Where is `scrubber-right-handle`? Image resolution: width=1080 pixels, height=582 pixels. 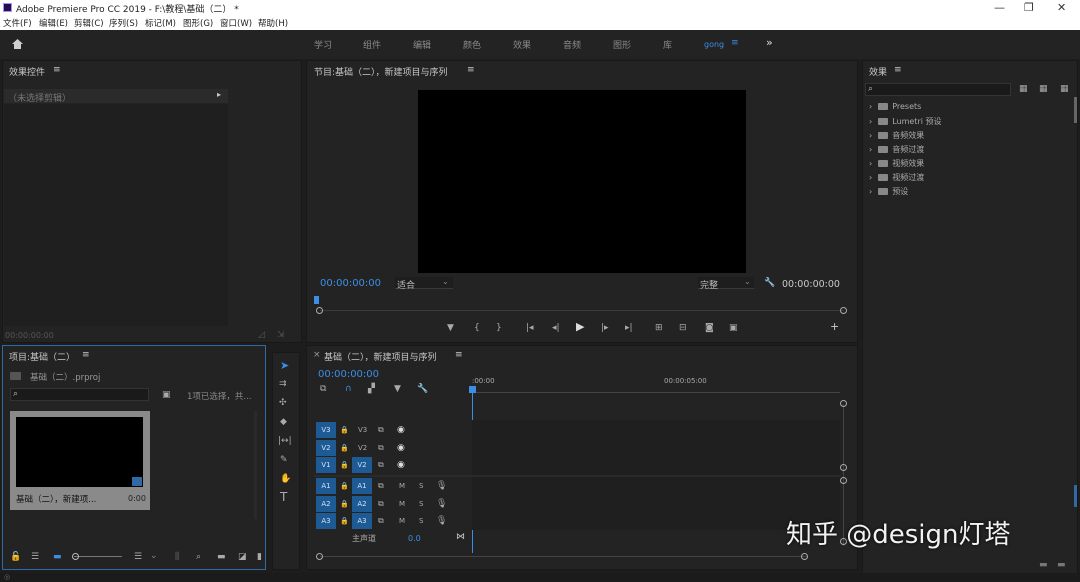 scrubber-right-handle is located at coordinates (843, 310).